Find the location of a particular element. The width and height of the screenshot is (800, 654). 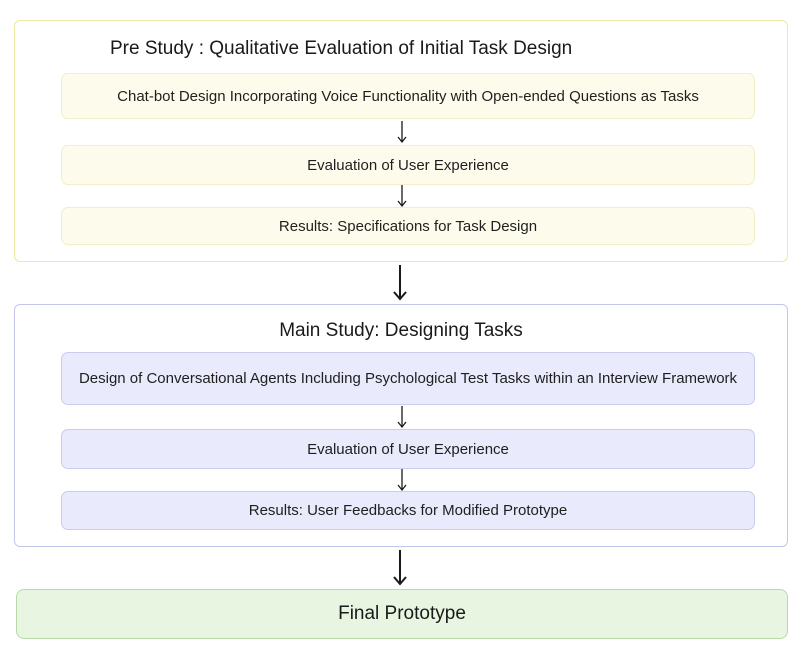

pre-step-results: Results: Specifications for Task Design is located at coordinates (408, 226).